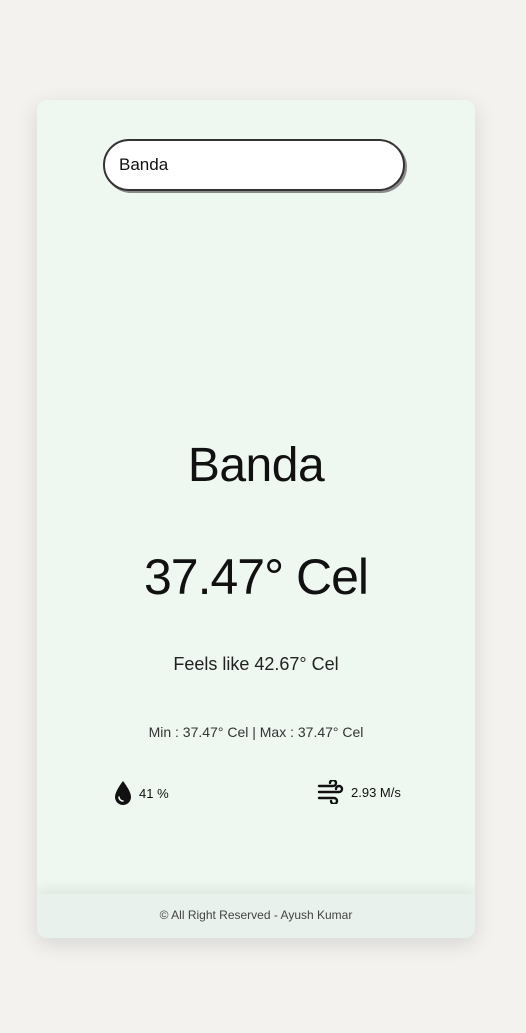 The height and width of the screenshot is (1033, 526). I want to click on humidity-stat: 41 %, so click(141, 793).